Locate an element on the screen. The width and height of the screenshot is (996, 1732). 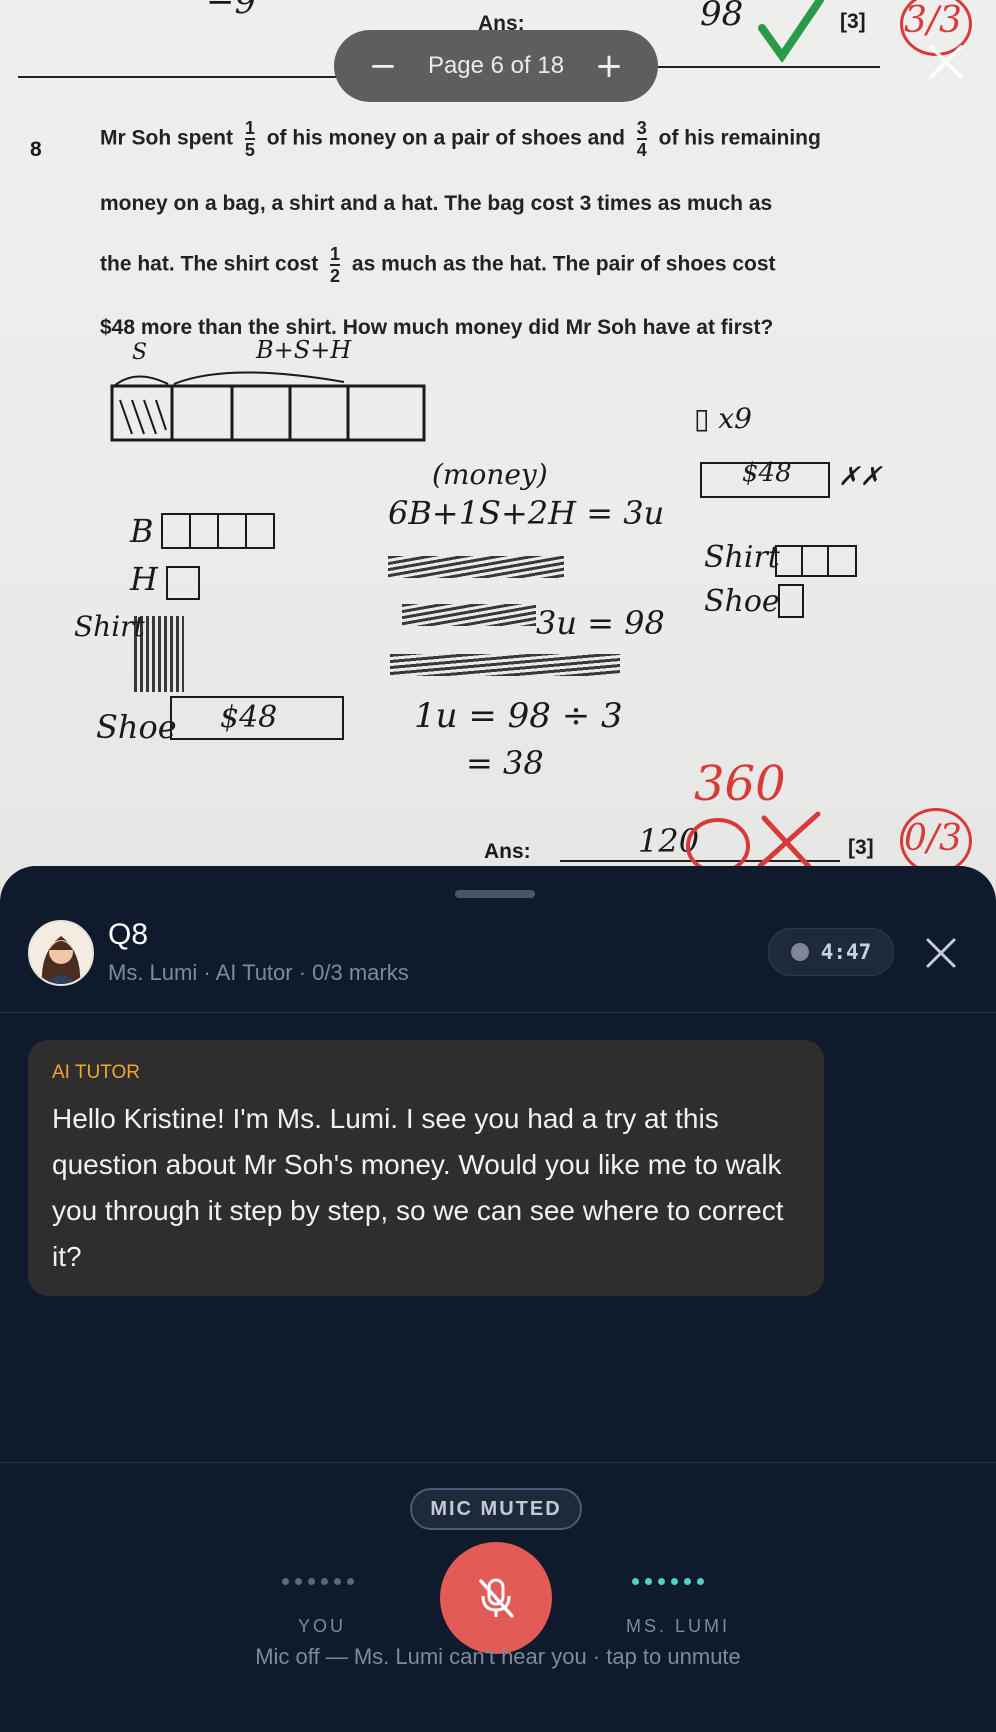
mic-toggle-button is located at coordinates (496, 1598).